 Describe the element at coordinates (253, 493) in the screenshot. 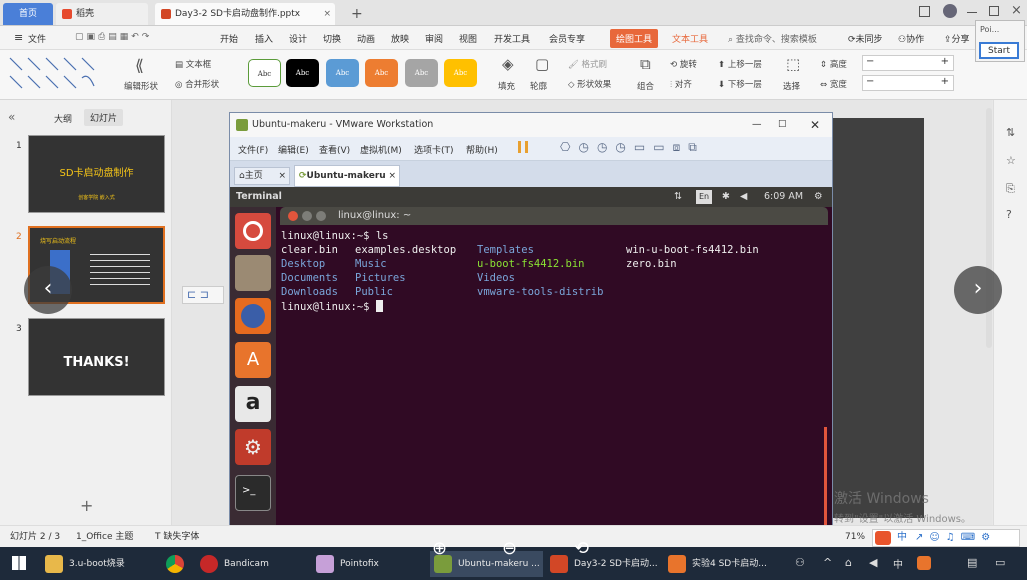

I see `terminal-icon: >_` at that location.